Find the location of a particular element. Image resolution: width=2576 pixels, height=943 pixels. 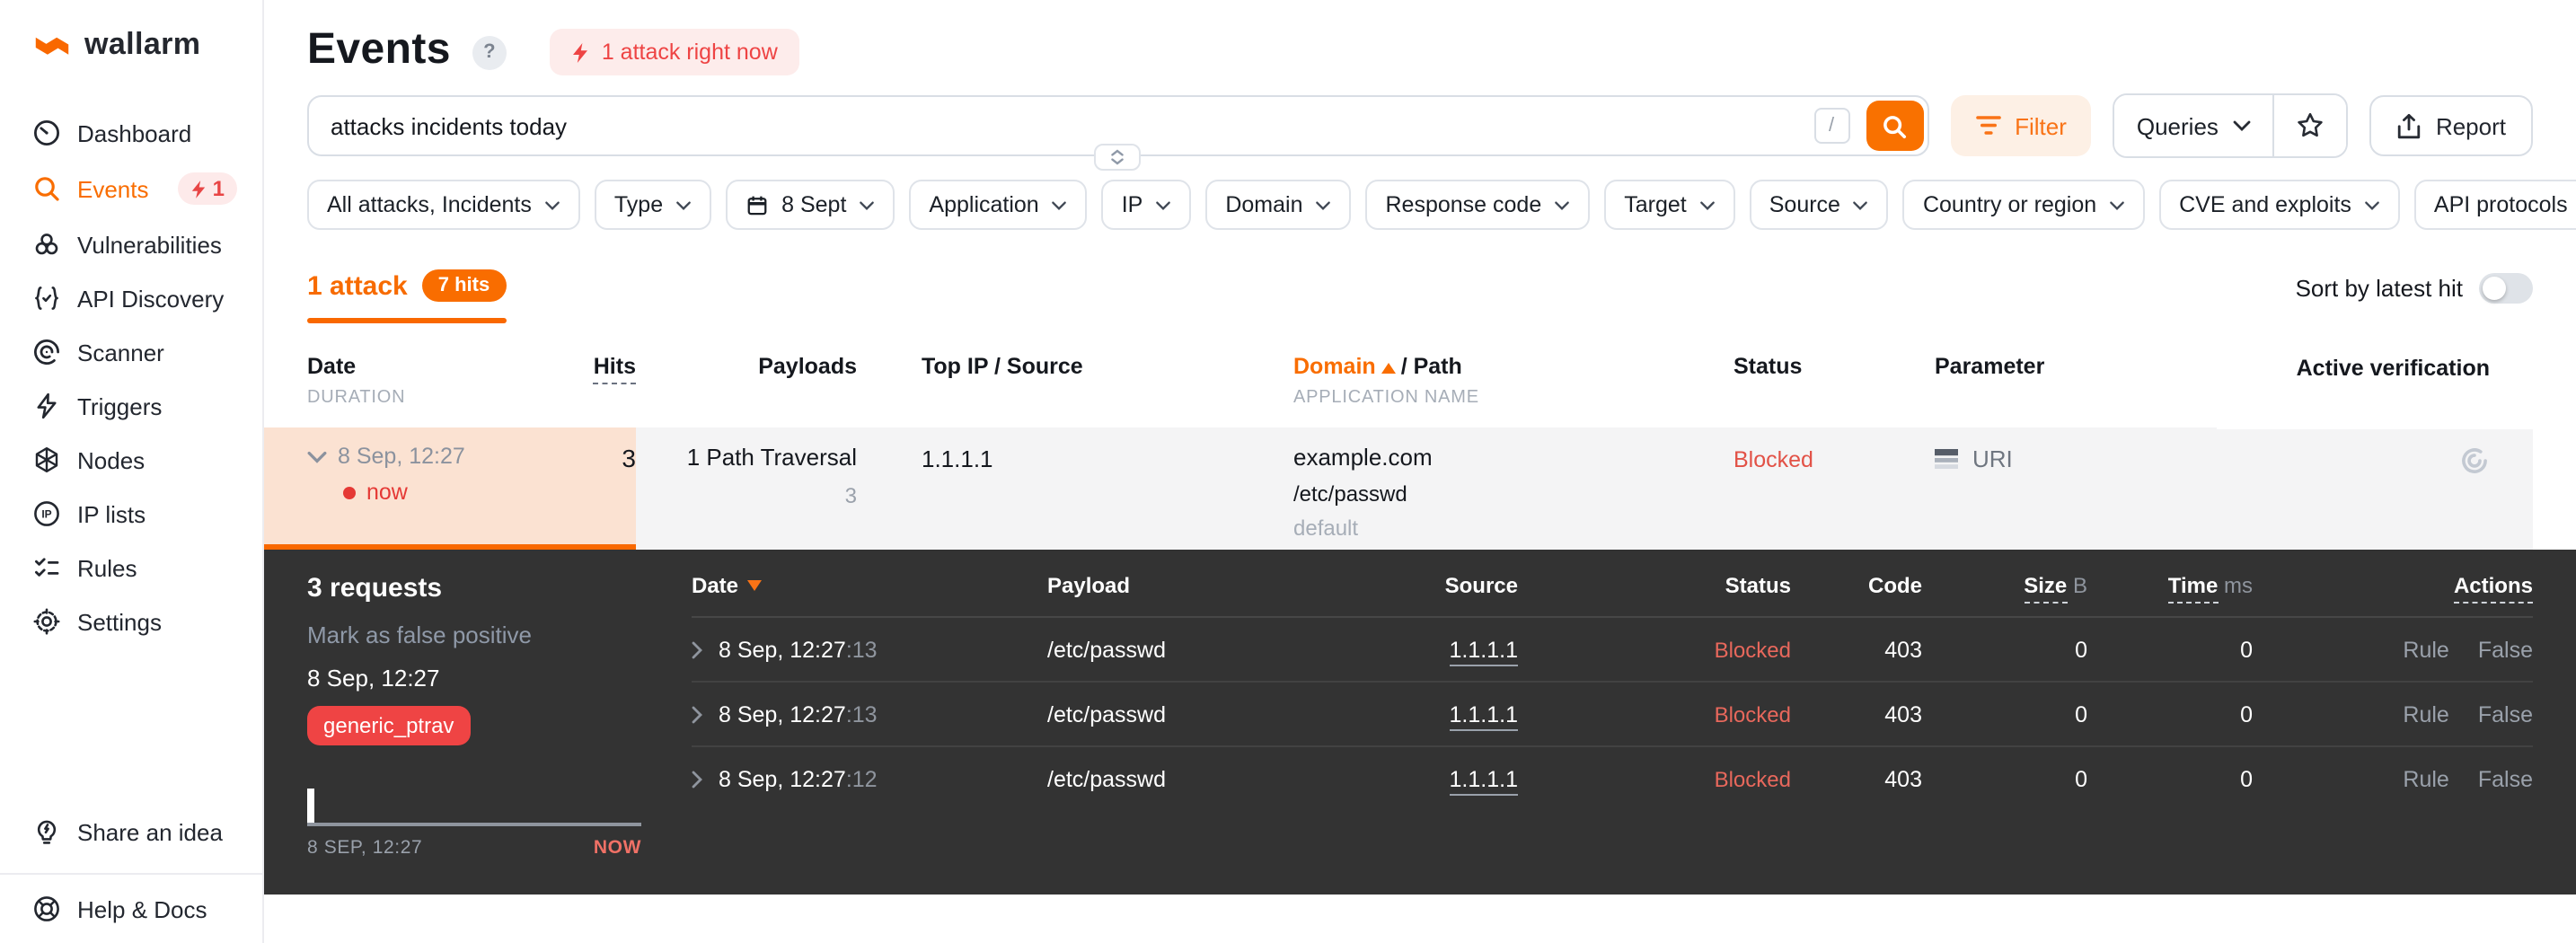

sidebar-item-events: Events 1 is located at coordinates (131, 189).